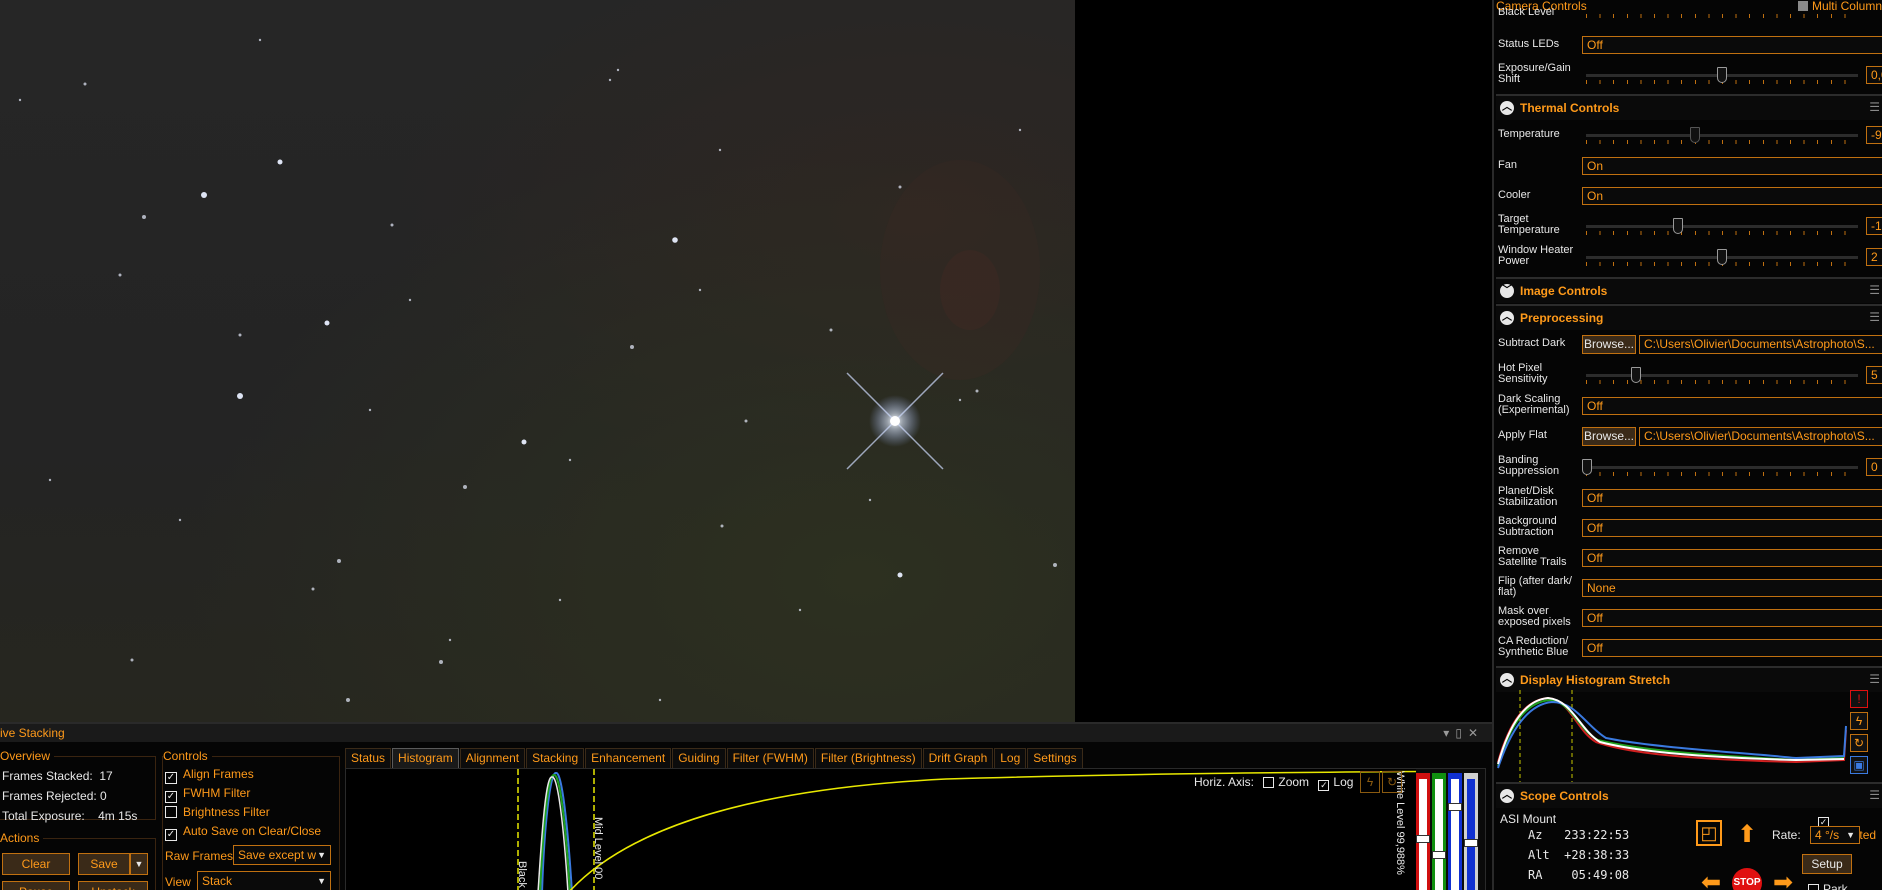  What do you see at coordinates (1450, 829) in the screenshot?
I see `channel-sliders` at bounding box center [1450, 829].